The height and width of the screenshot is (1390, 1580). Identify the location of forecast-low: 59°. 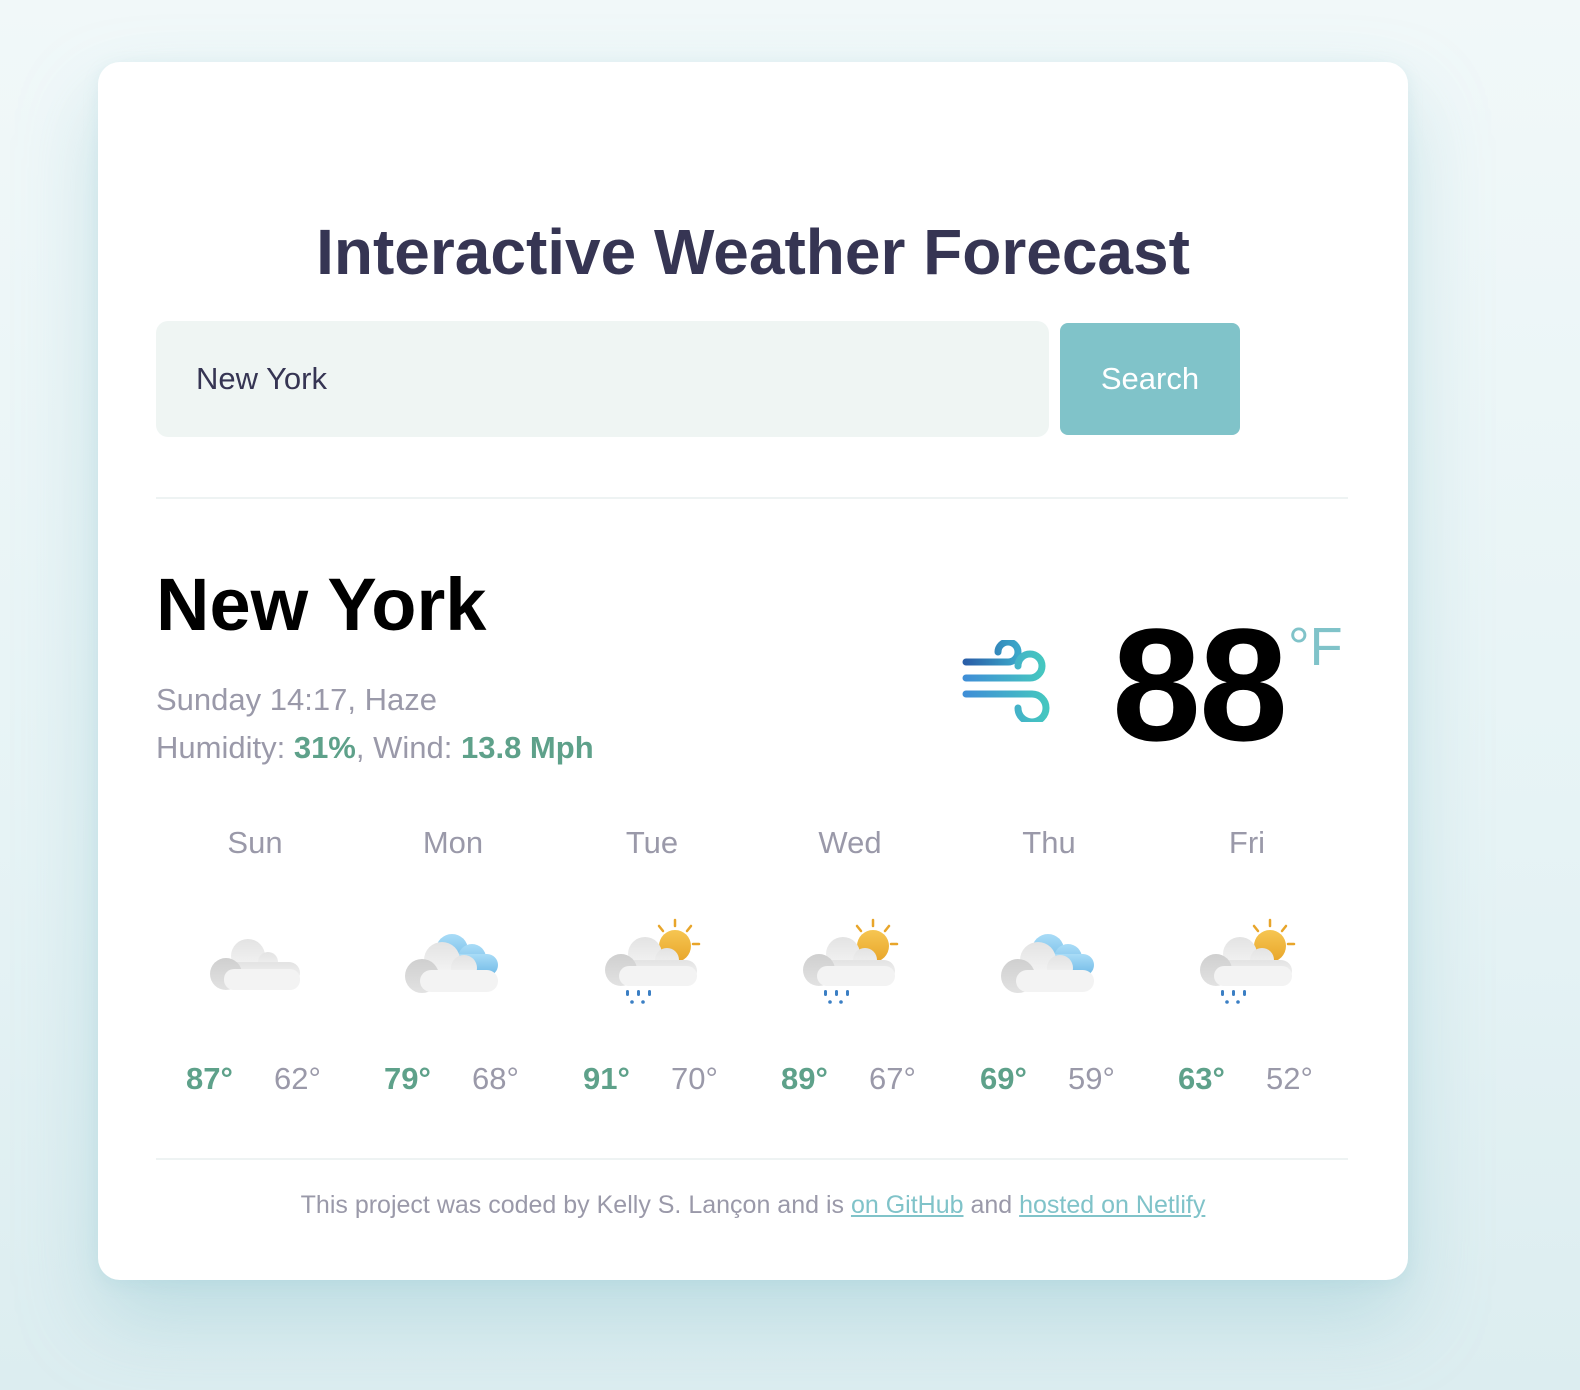
(1091, 1078).